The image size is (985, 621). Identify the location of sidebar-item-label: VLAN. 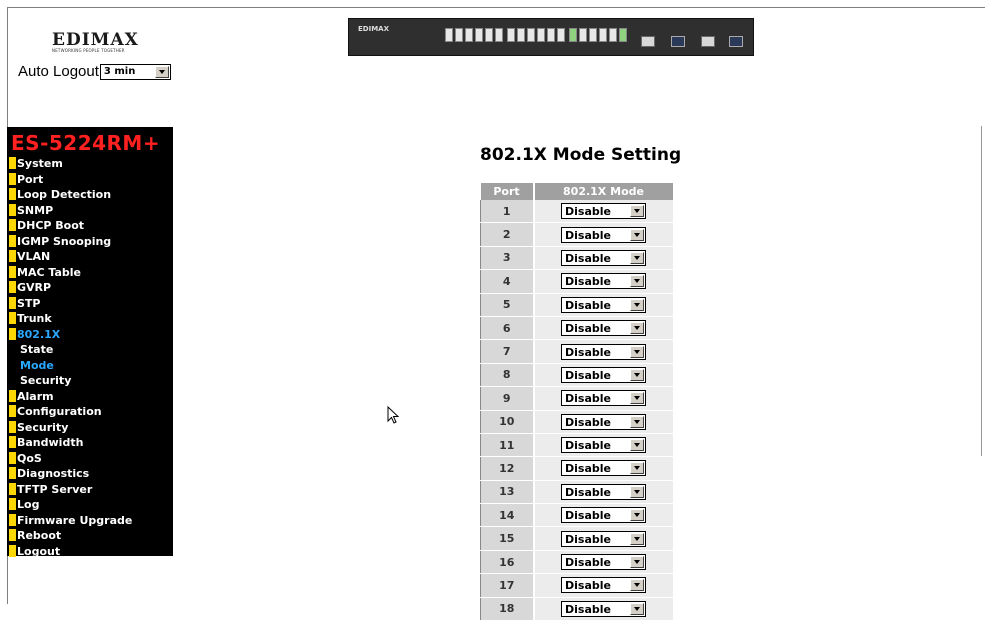
(34, 256).